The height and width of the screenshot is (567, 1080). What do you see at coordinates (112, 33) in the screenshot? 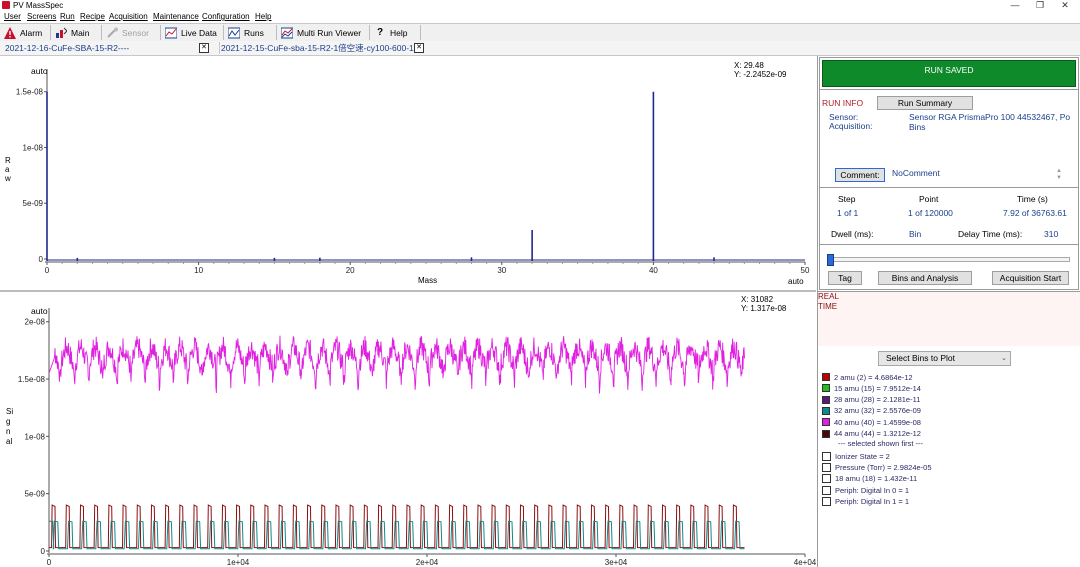
I see `sensor-icon` at bounding box center [112, 33].